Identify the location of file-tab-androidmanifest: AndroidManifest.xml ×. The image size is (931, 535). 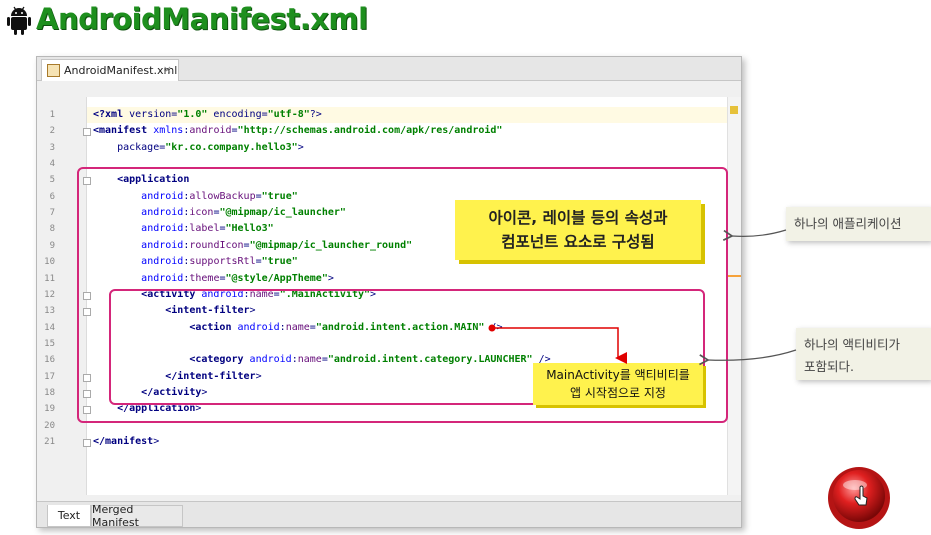
(110, 70).